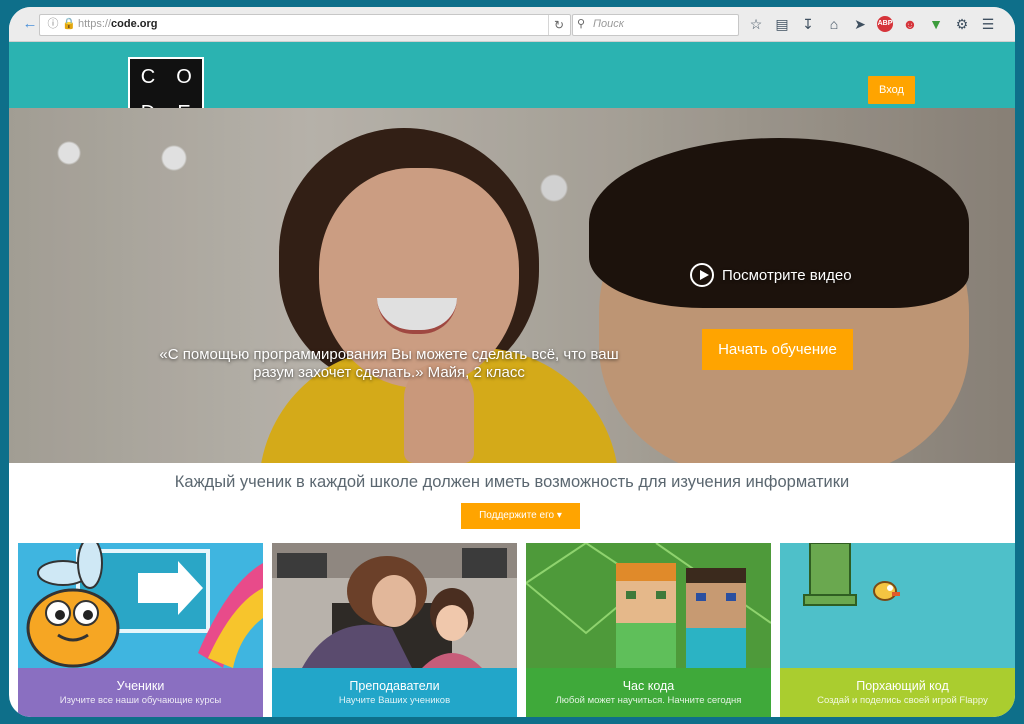  What do you see at coordinates (305, 25) in the screenshot?
I see `address-bar: ⓘ 🔒 https://code.org ↻` at bounding box center [305, 25].